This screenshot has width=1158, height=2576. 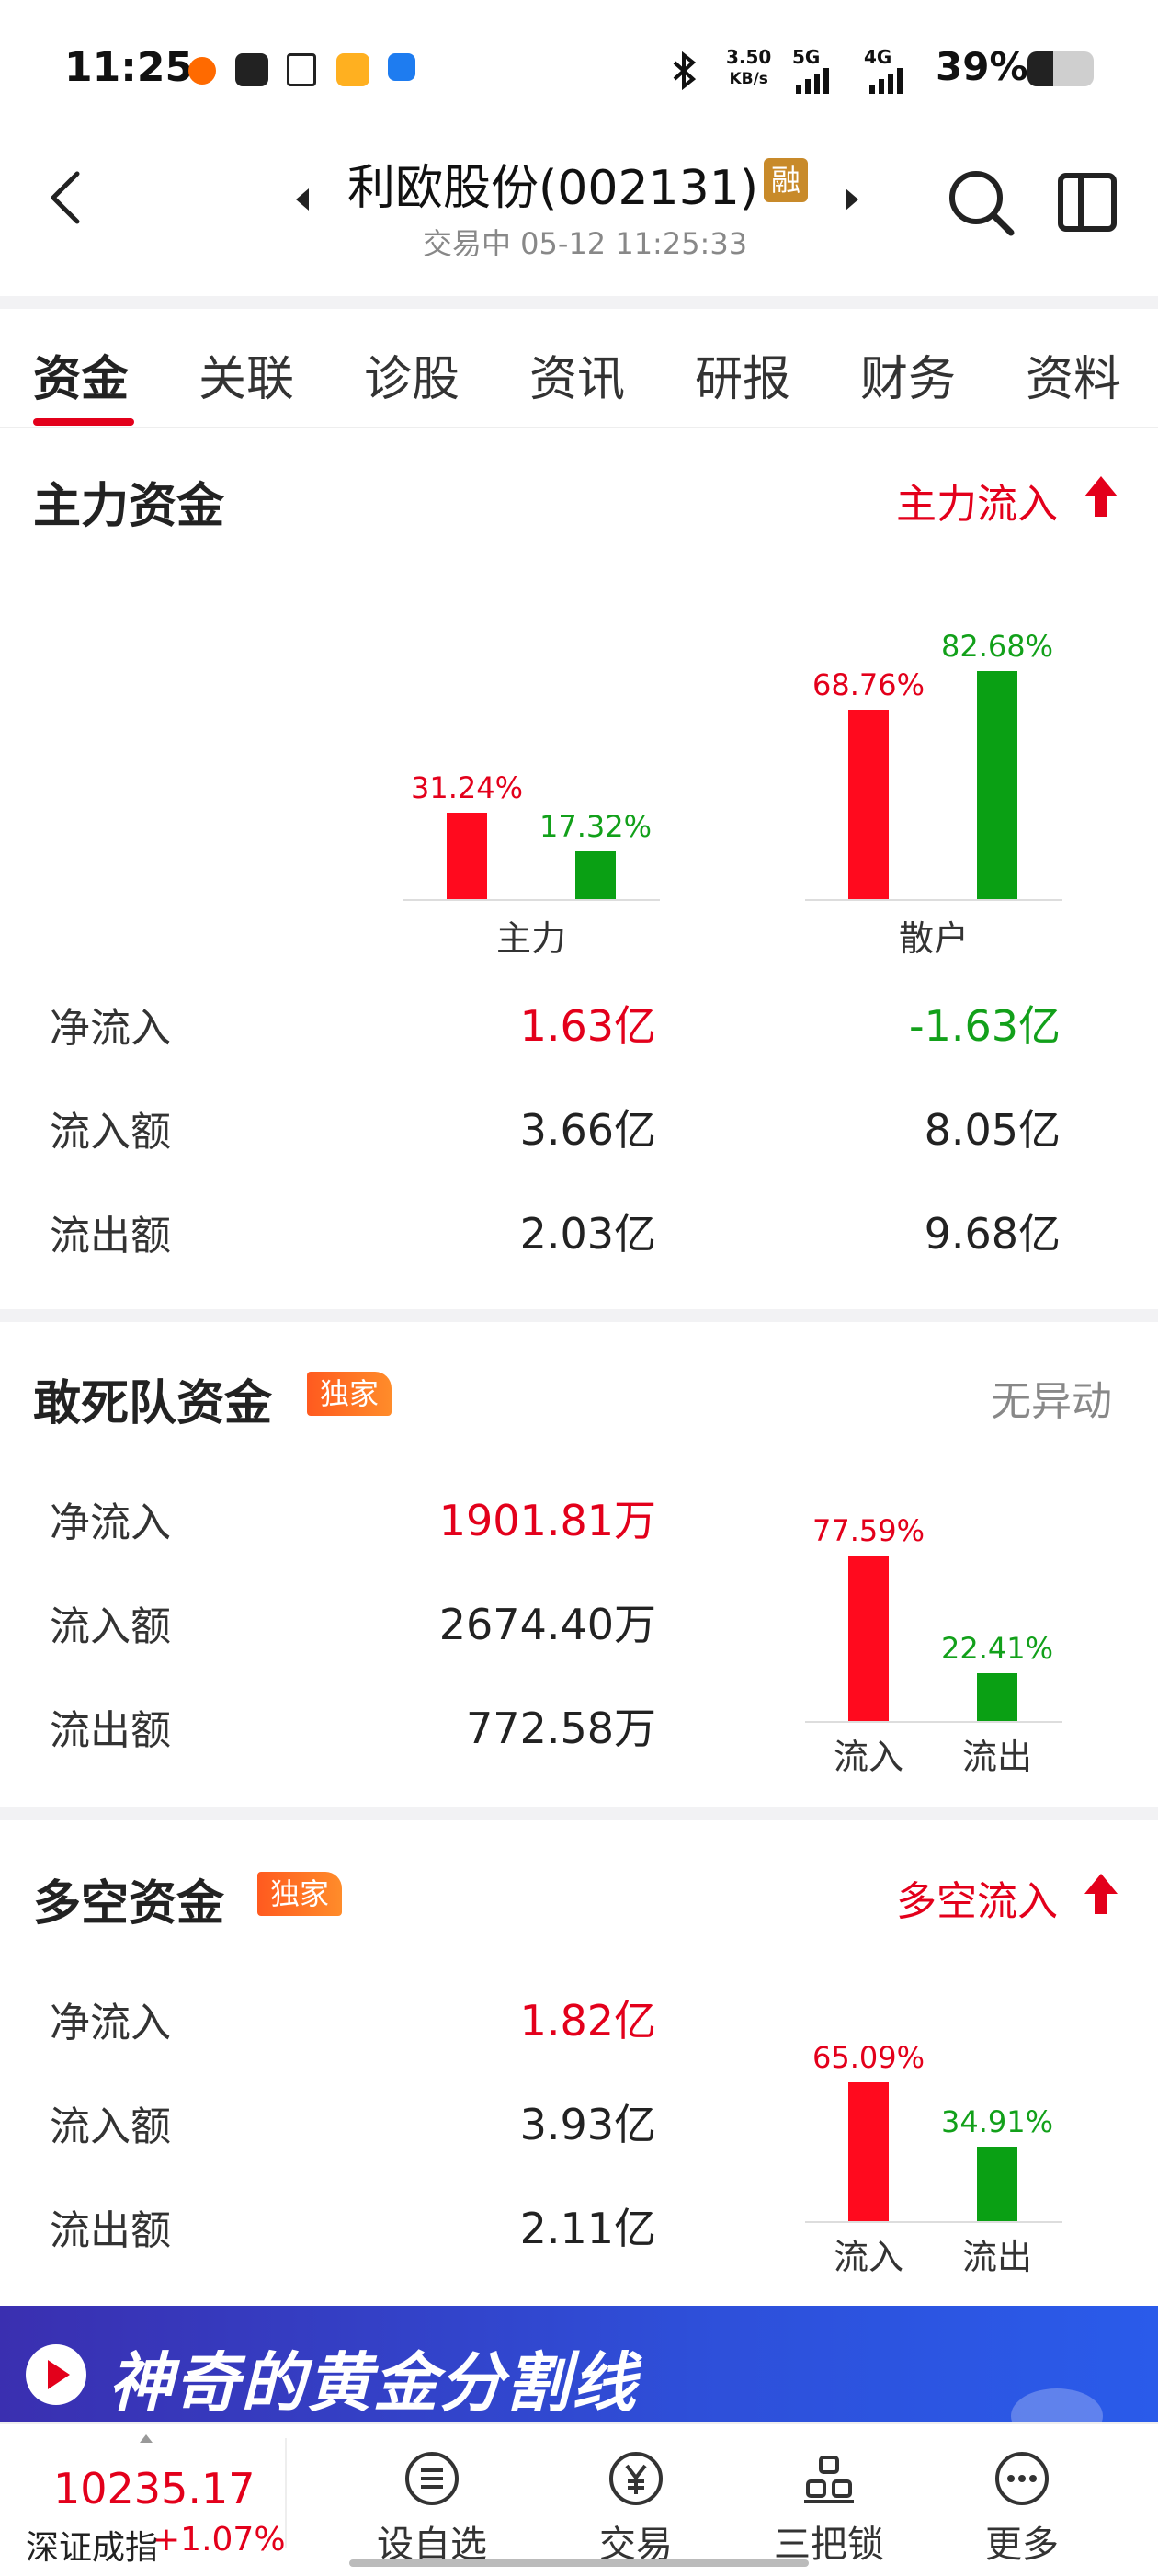 I want to click on status-bar: 11:25 3.50 KB/s 5G 4G 39%, so click(x=579, y=69).